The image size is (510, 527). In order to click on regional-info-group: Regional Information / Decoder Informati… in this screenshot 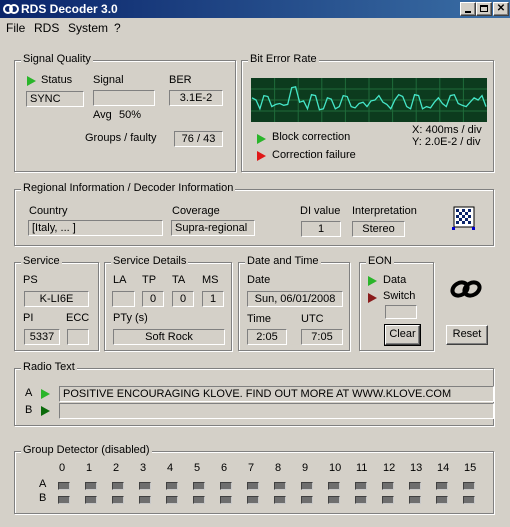, I will do `click(254, 214)`.